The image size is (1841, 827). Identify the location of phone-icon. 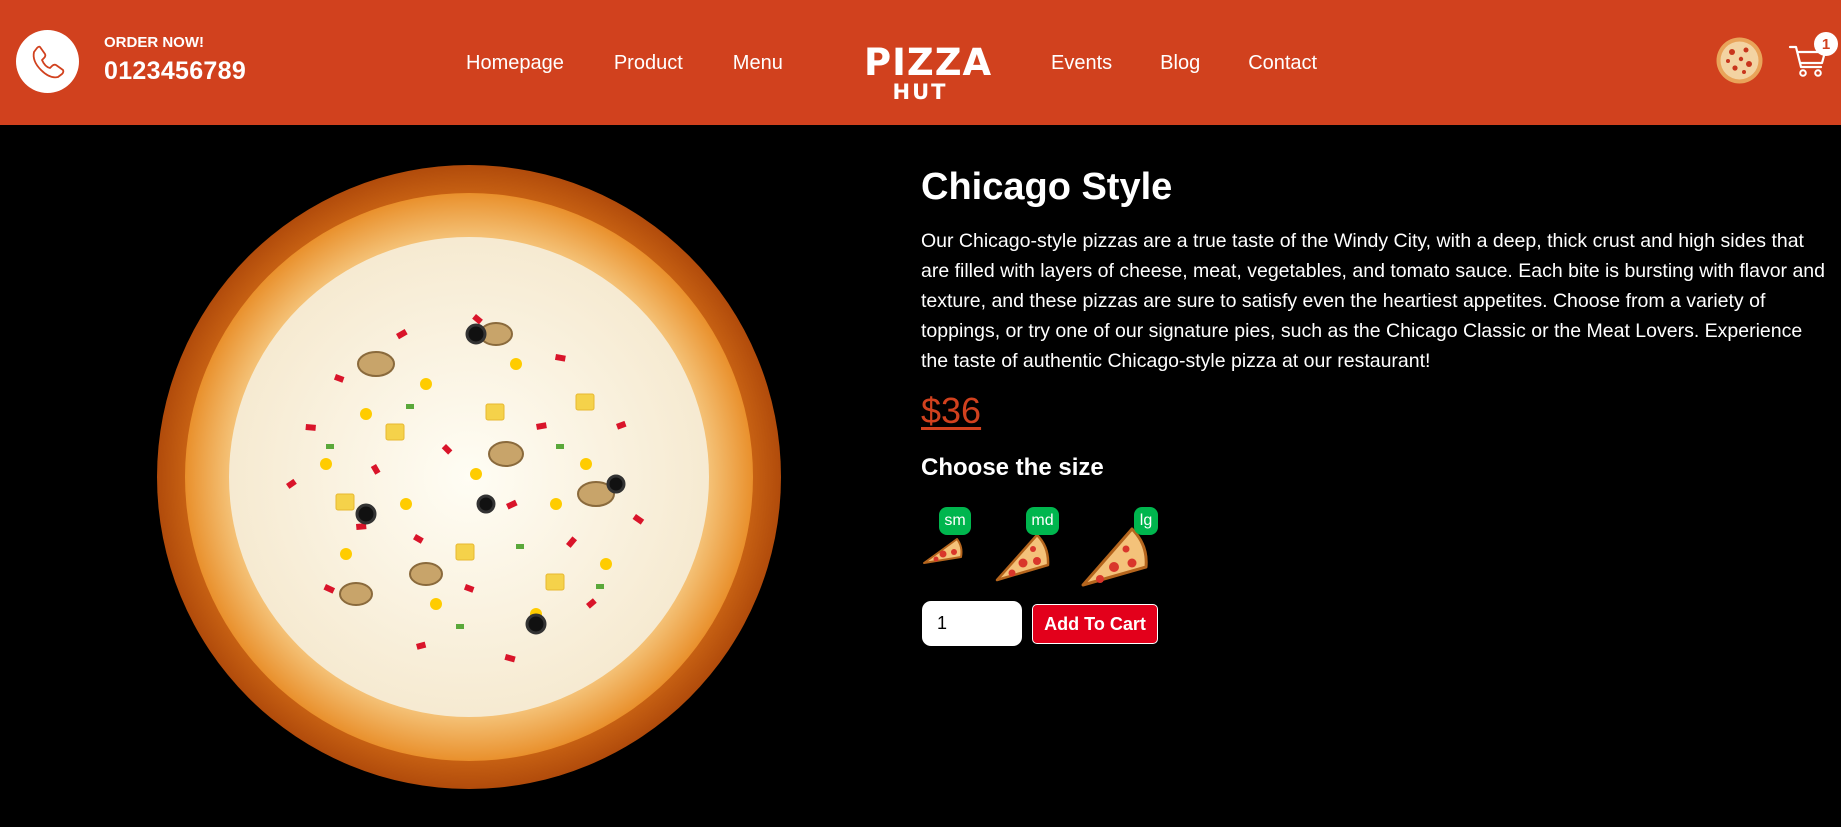
(48, 61).